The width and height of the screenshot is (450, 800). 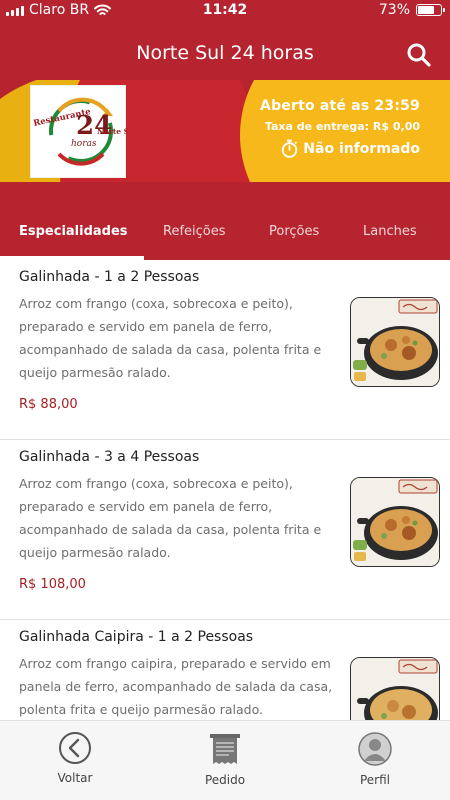 What do you see at coordinates (94, 126) in the screenshot?
I see `logo-text-24: 24` at bounding box center [94, 126].